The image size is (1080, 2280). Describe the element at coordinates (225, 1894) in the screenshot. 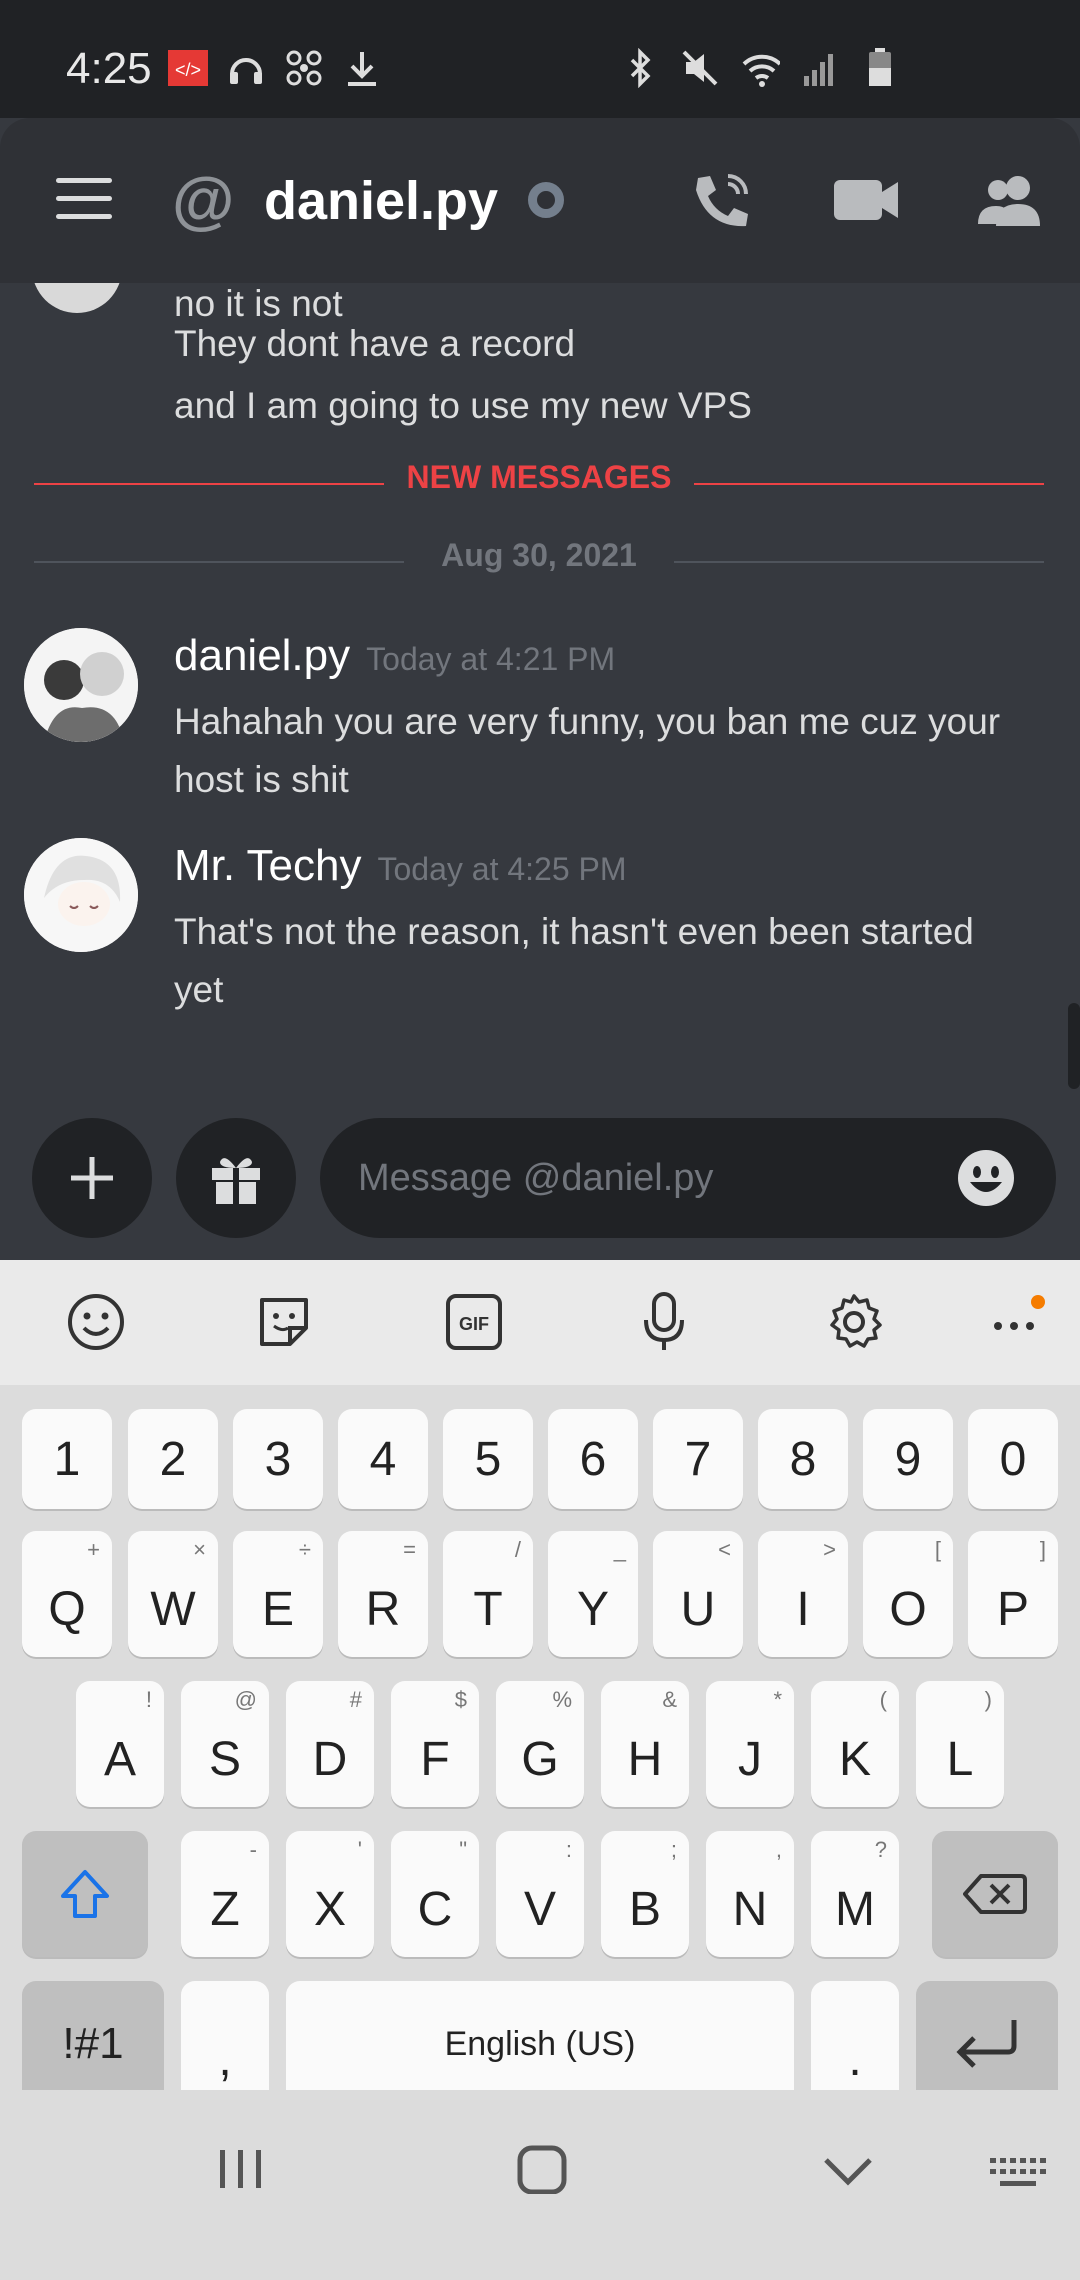

I see `key-z: -Z` at that location.